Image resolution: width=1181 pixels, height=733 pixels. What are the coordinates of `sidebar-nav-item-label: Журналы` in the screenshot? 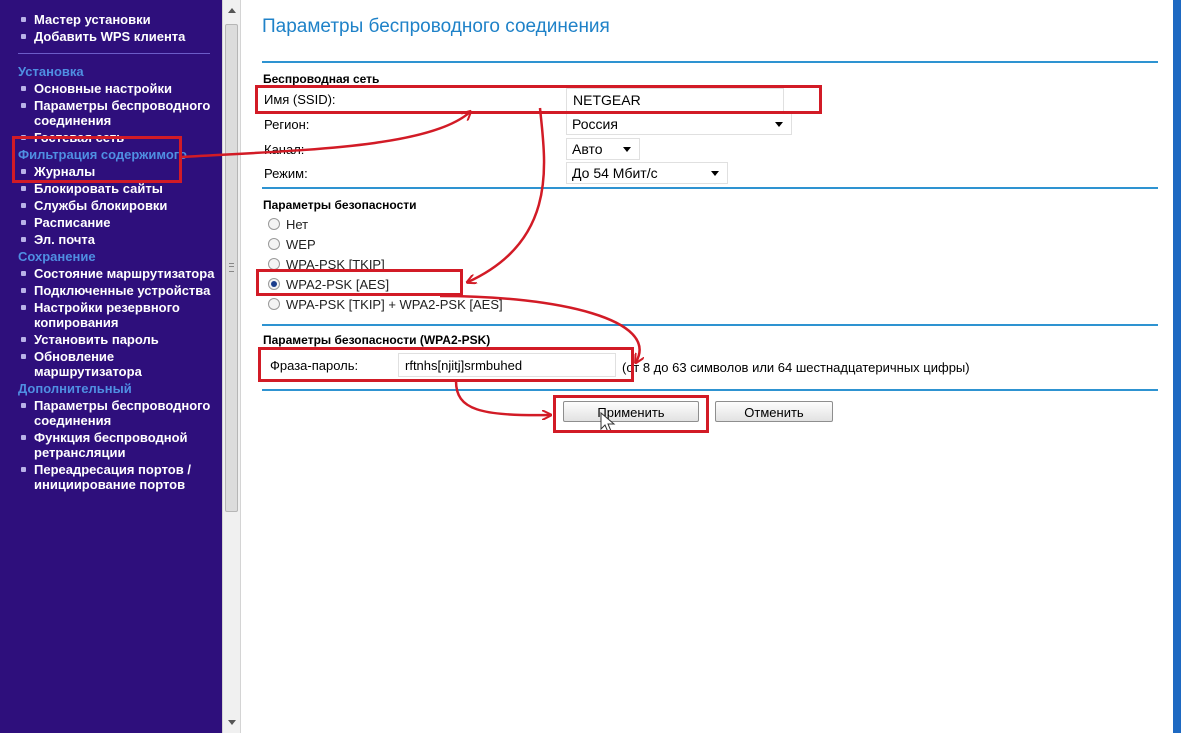 It's located at (65, 171).